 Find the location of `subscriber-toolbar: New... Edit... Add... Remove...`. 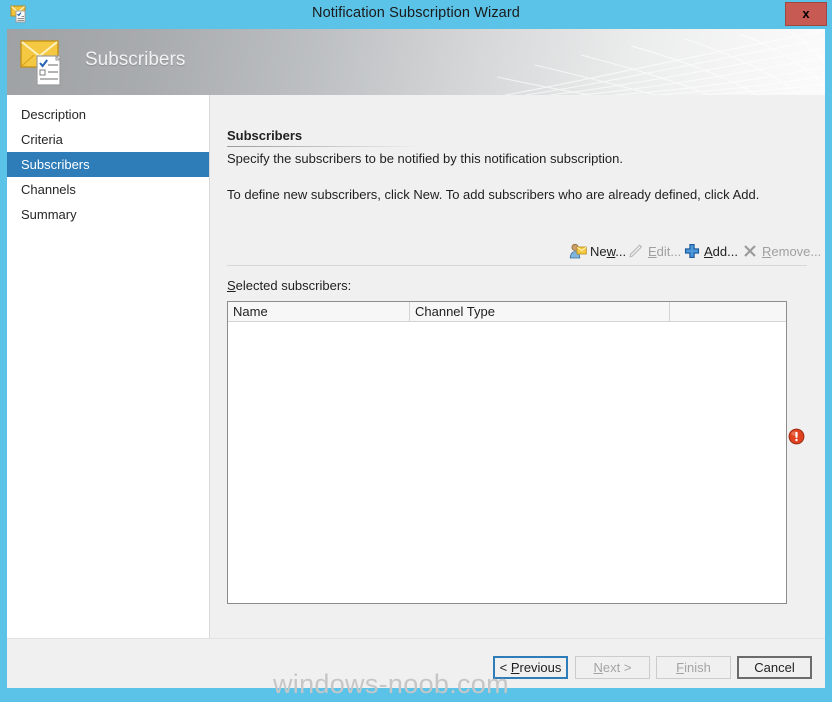

subscriber-toolbar: New... Edit... Add... Remove... is located at coordinates (524, 252).